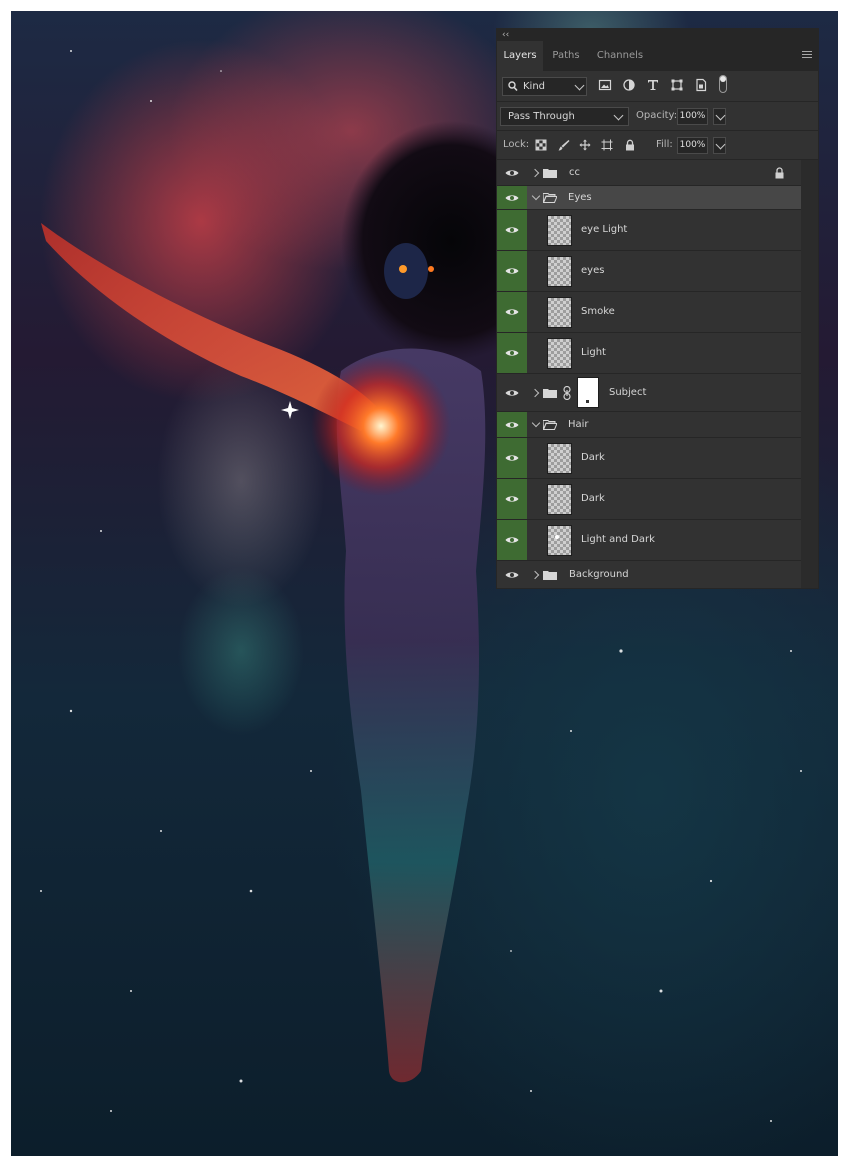  What do you see at coordinates (649, 271) in the screenshot?
I see `layer-row-eyes: eyes` at bounding box center [649, 271].